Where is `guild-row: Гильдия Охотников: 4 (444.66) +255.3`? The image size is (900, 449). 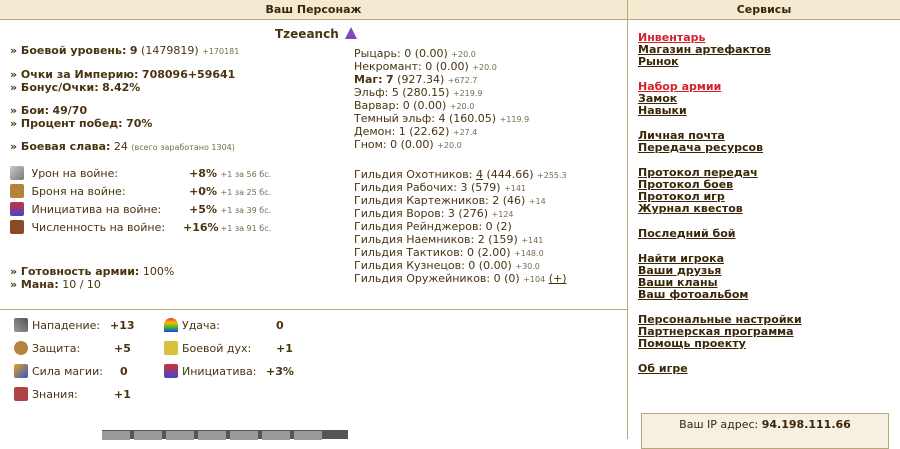
guild-row: Гильдия Охотников: 4 (444.66) +255.3 is located at coordinates (460, 174).